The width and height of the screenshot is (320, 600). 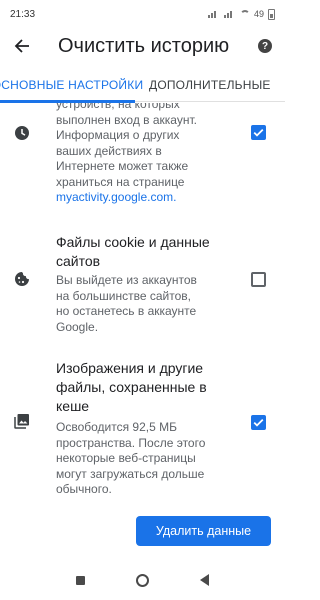 I want to click on cache-checkbox, so click(x=258, y=422).